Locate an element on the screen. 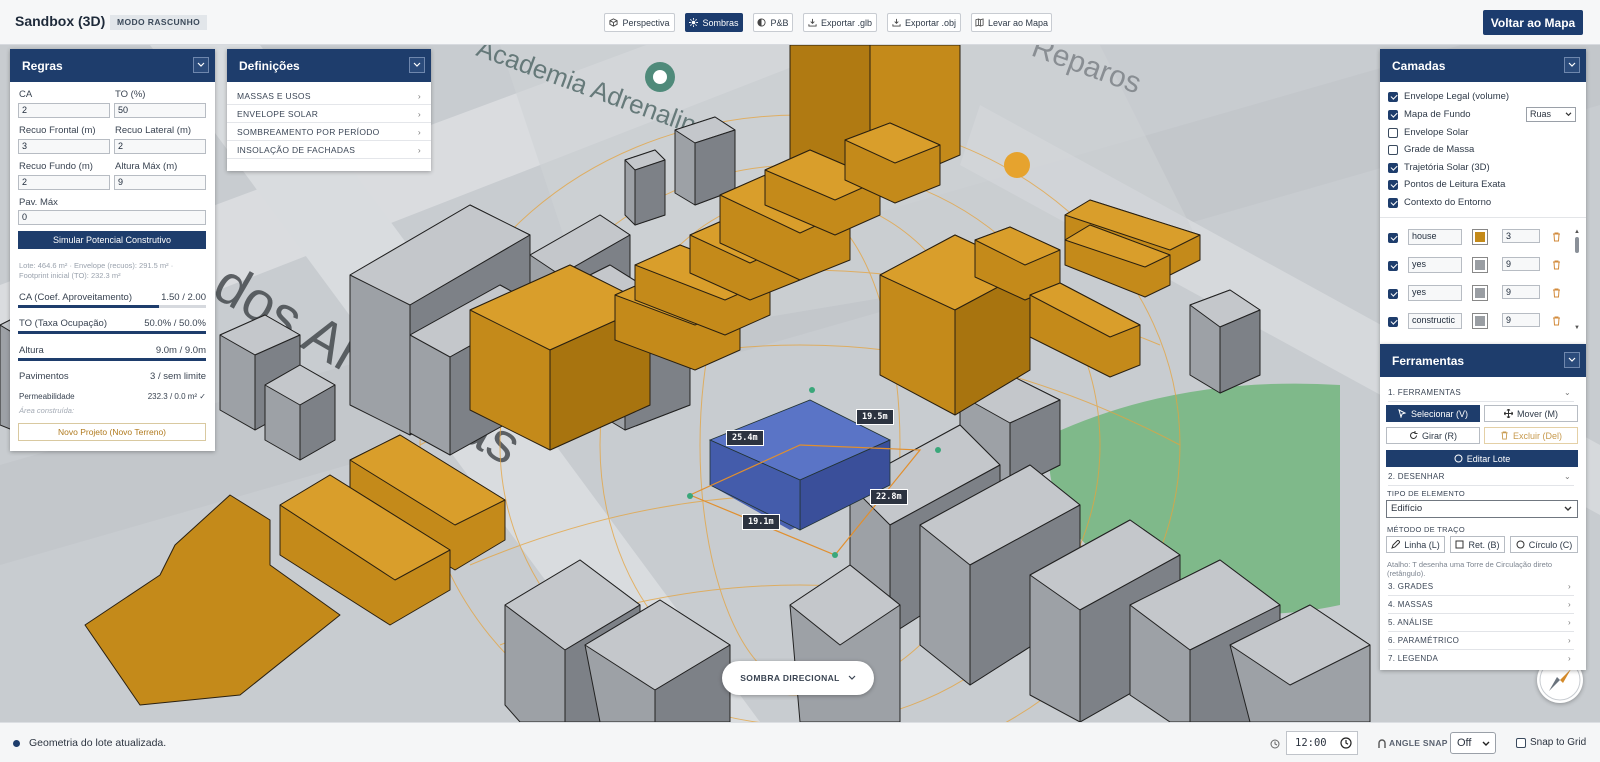 The width and height of the screenshot is (1600, 762). settings-item-facade-insolation: INSOLAÇÃO DE FACHADAS › is located at coordinates (329, 150).